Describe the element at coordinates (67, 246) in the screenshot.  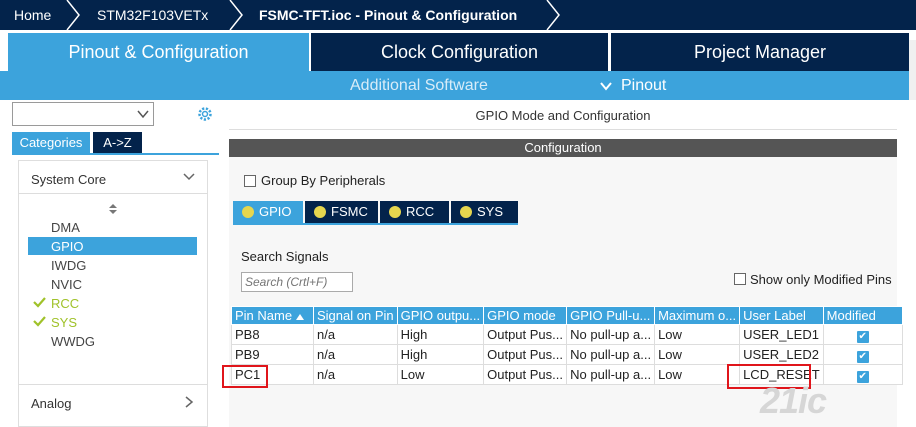
I see `category-item-gpio: GPIO` at that location.